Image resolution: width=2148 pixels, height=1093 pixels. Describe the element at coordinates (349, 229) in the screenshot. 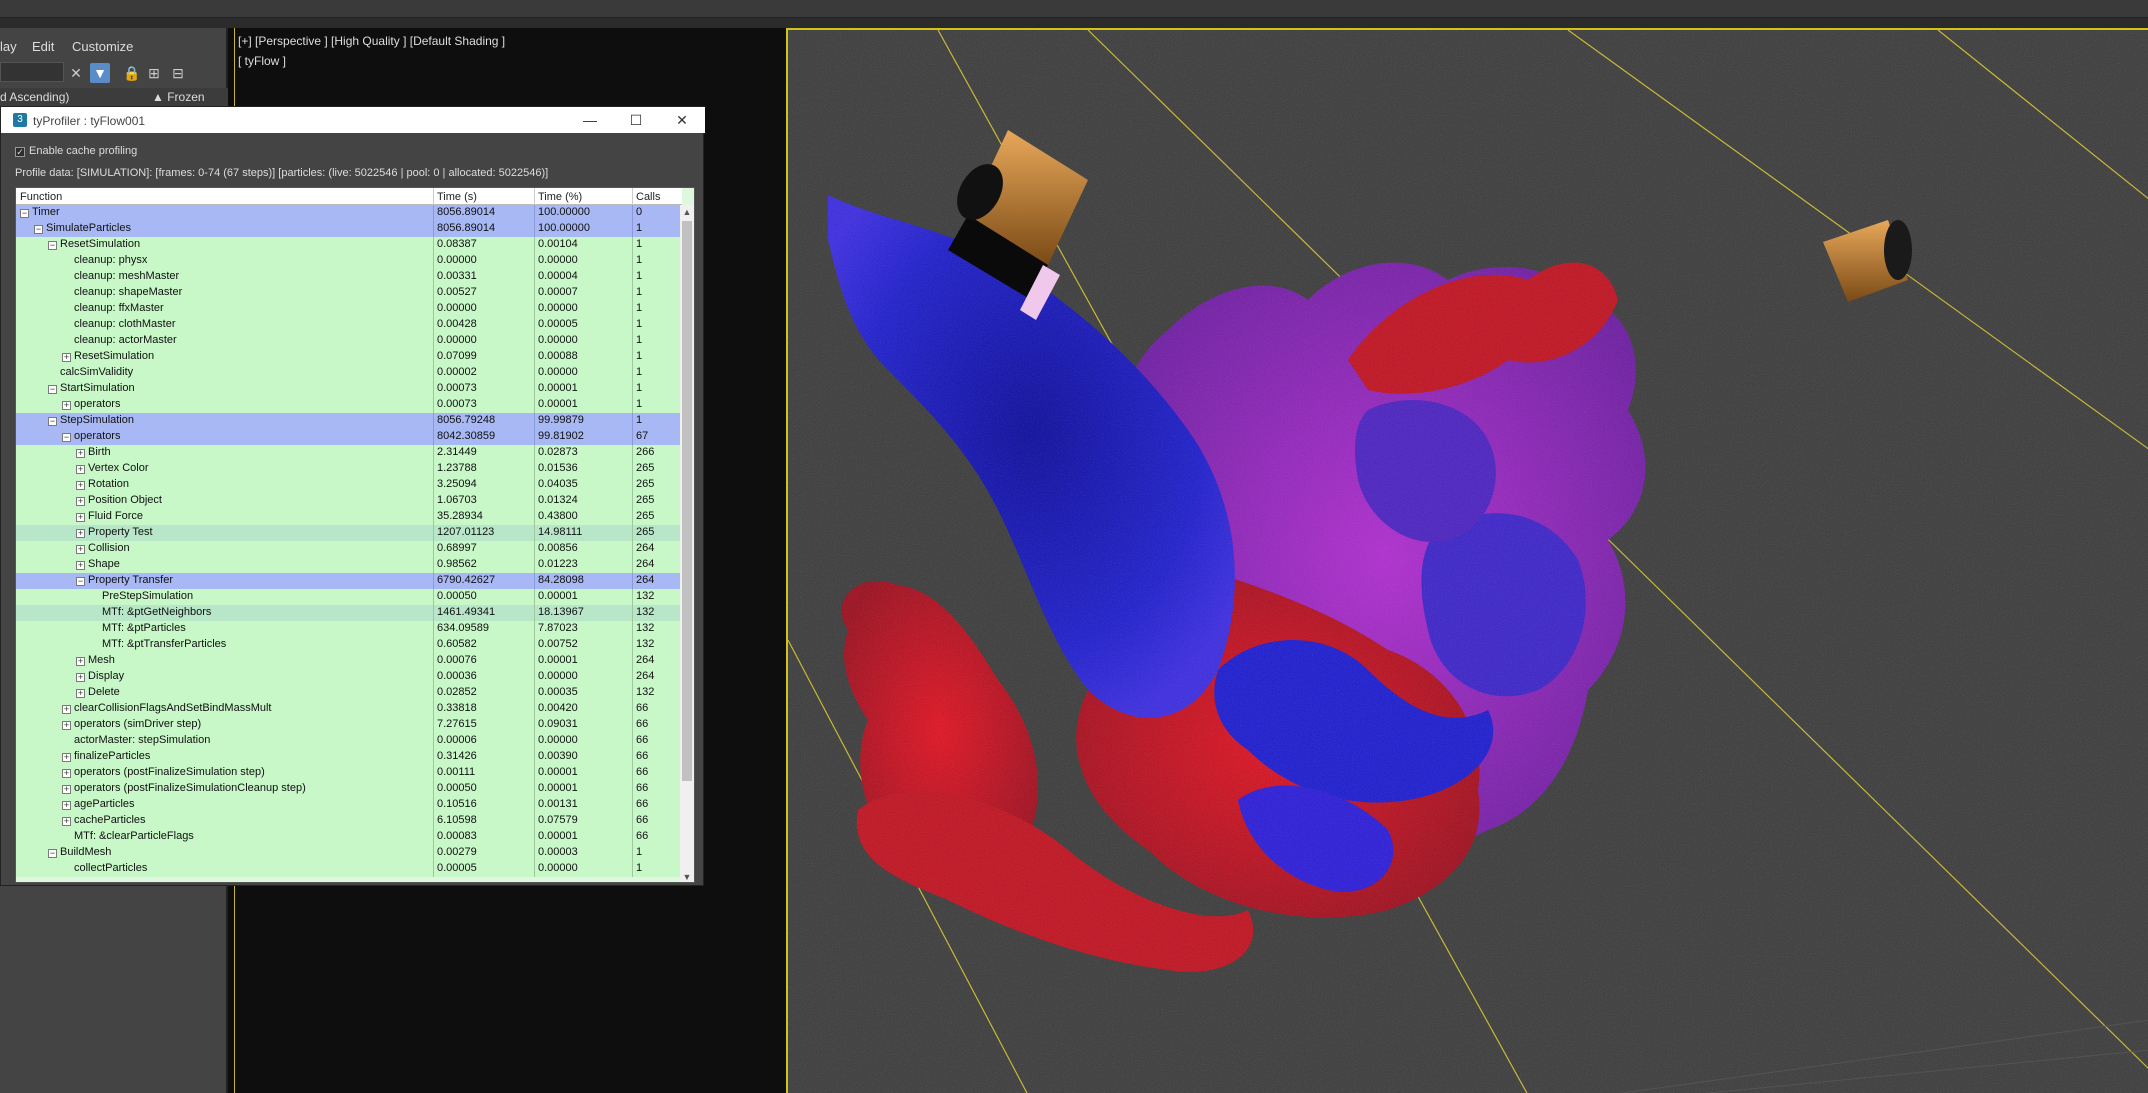

I see `table-row: − SimulateParticles 8056.89014 100.00000 1` at that location.